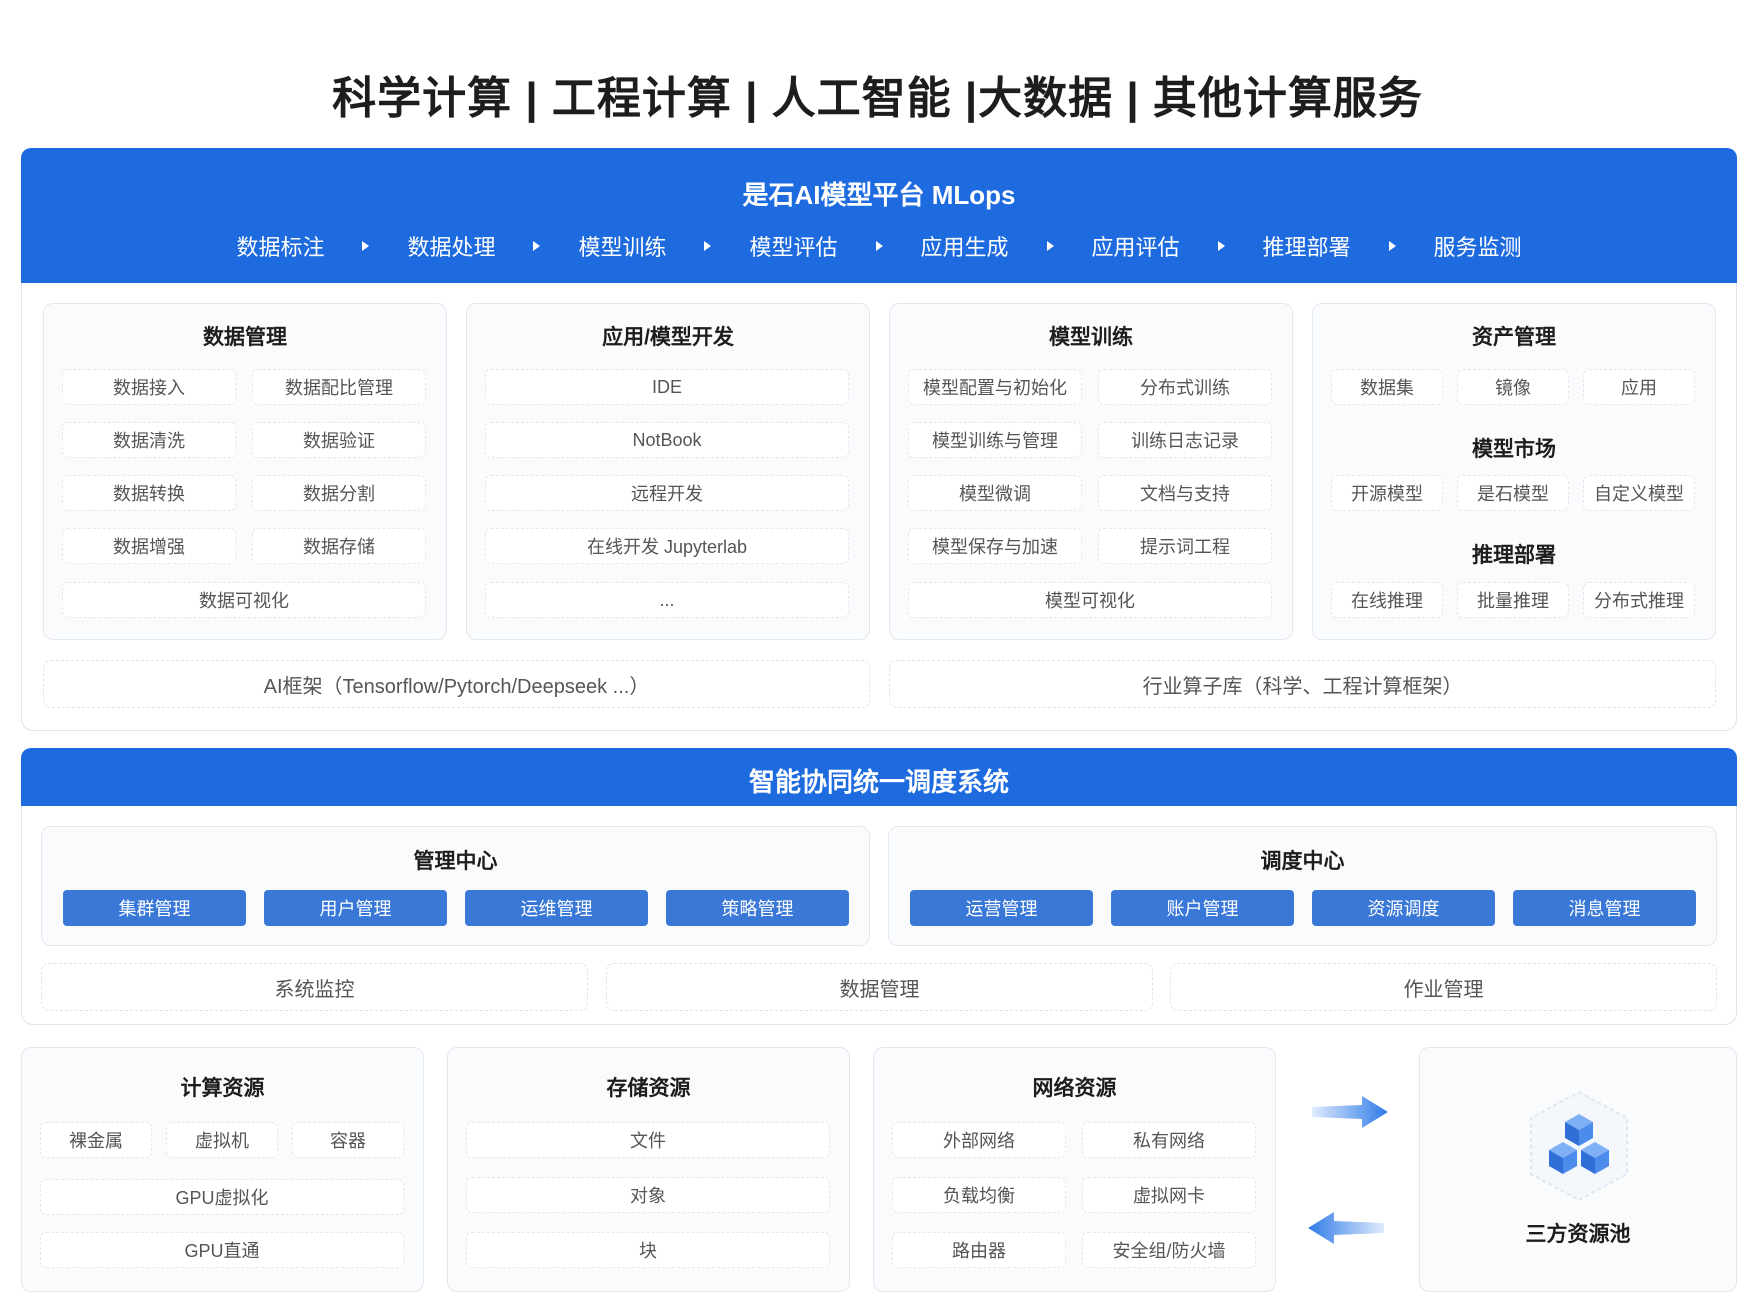 The width and height of the screenshot is (1755, 1305). What do you see at coordinates (1513, 600) in the screenshot?
I see `module-item: 批量推理` at bounding box center [1513, 600].